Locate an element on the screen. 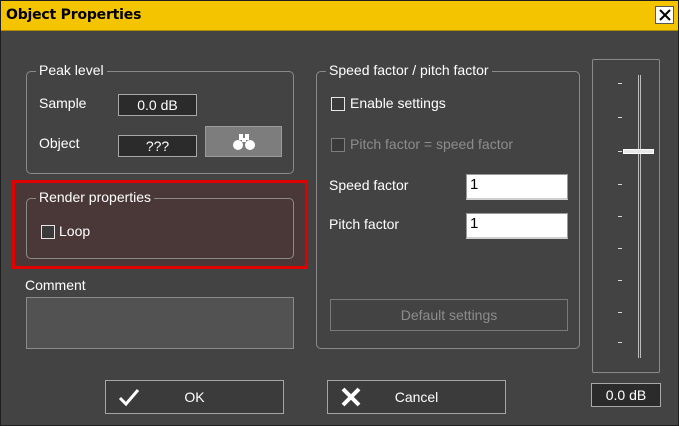  speed-factor-input: 1 is located at coordinates (517, 187).